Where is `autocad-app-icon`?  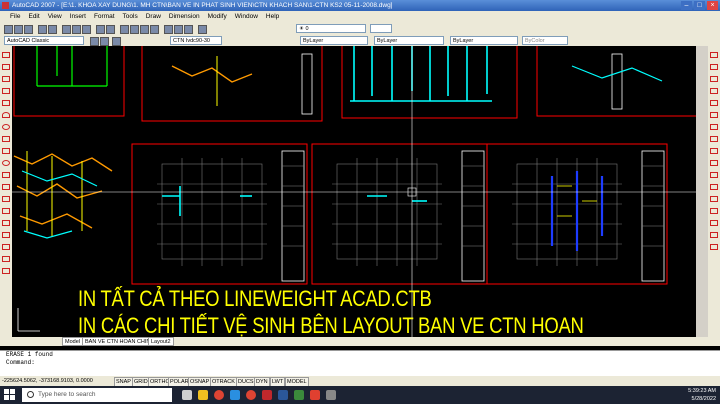
autocad-app-icon is located at coordinates (5, 5).